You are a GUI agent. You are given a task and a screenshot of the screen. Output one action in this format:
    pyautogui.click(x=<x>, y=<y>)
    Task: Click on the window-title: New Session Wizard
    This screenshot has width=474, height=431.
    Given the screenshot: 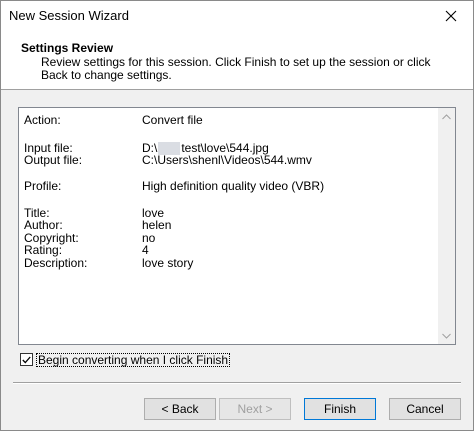 What is the action you would take?
    pyautogui.click(x=69, y=15)
    